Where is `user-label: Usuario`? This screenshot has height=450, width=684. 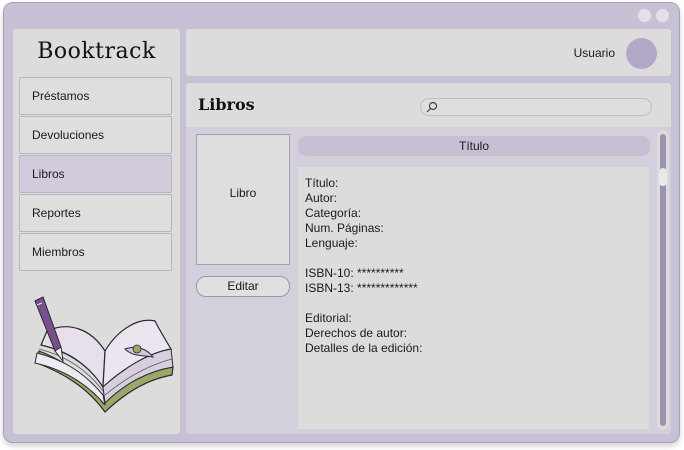 user-label: Usuario is located at coordinates (594, 53).